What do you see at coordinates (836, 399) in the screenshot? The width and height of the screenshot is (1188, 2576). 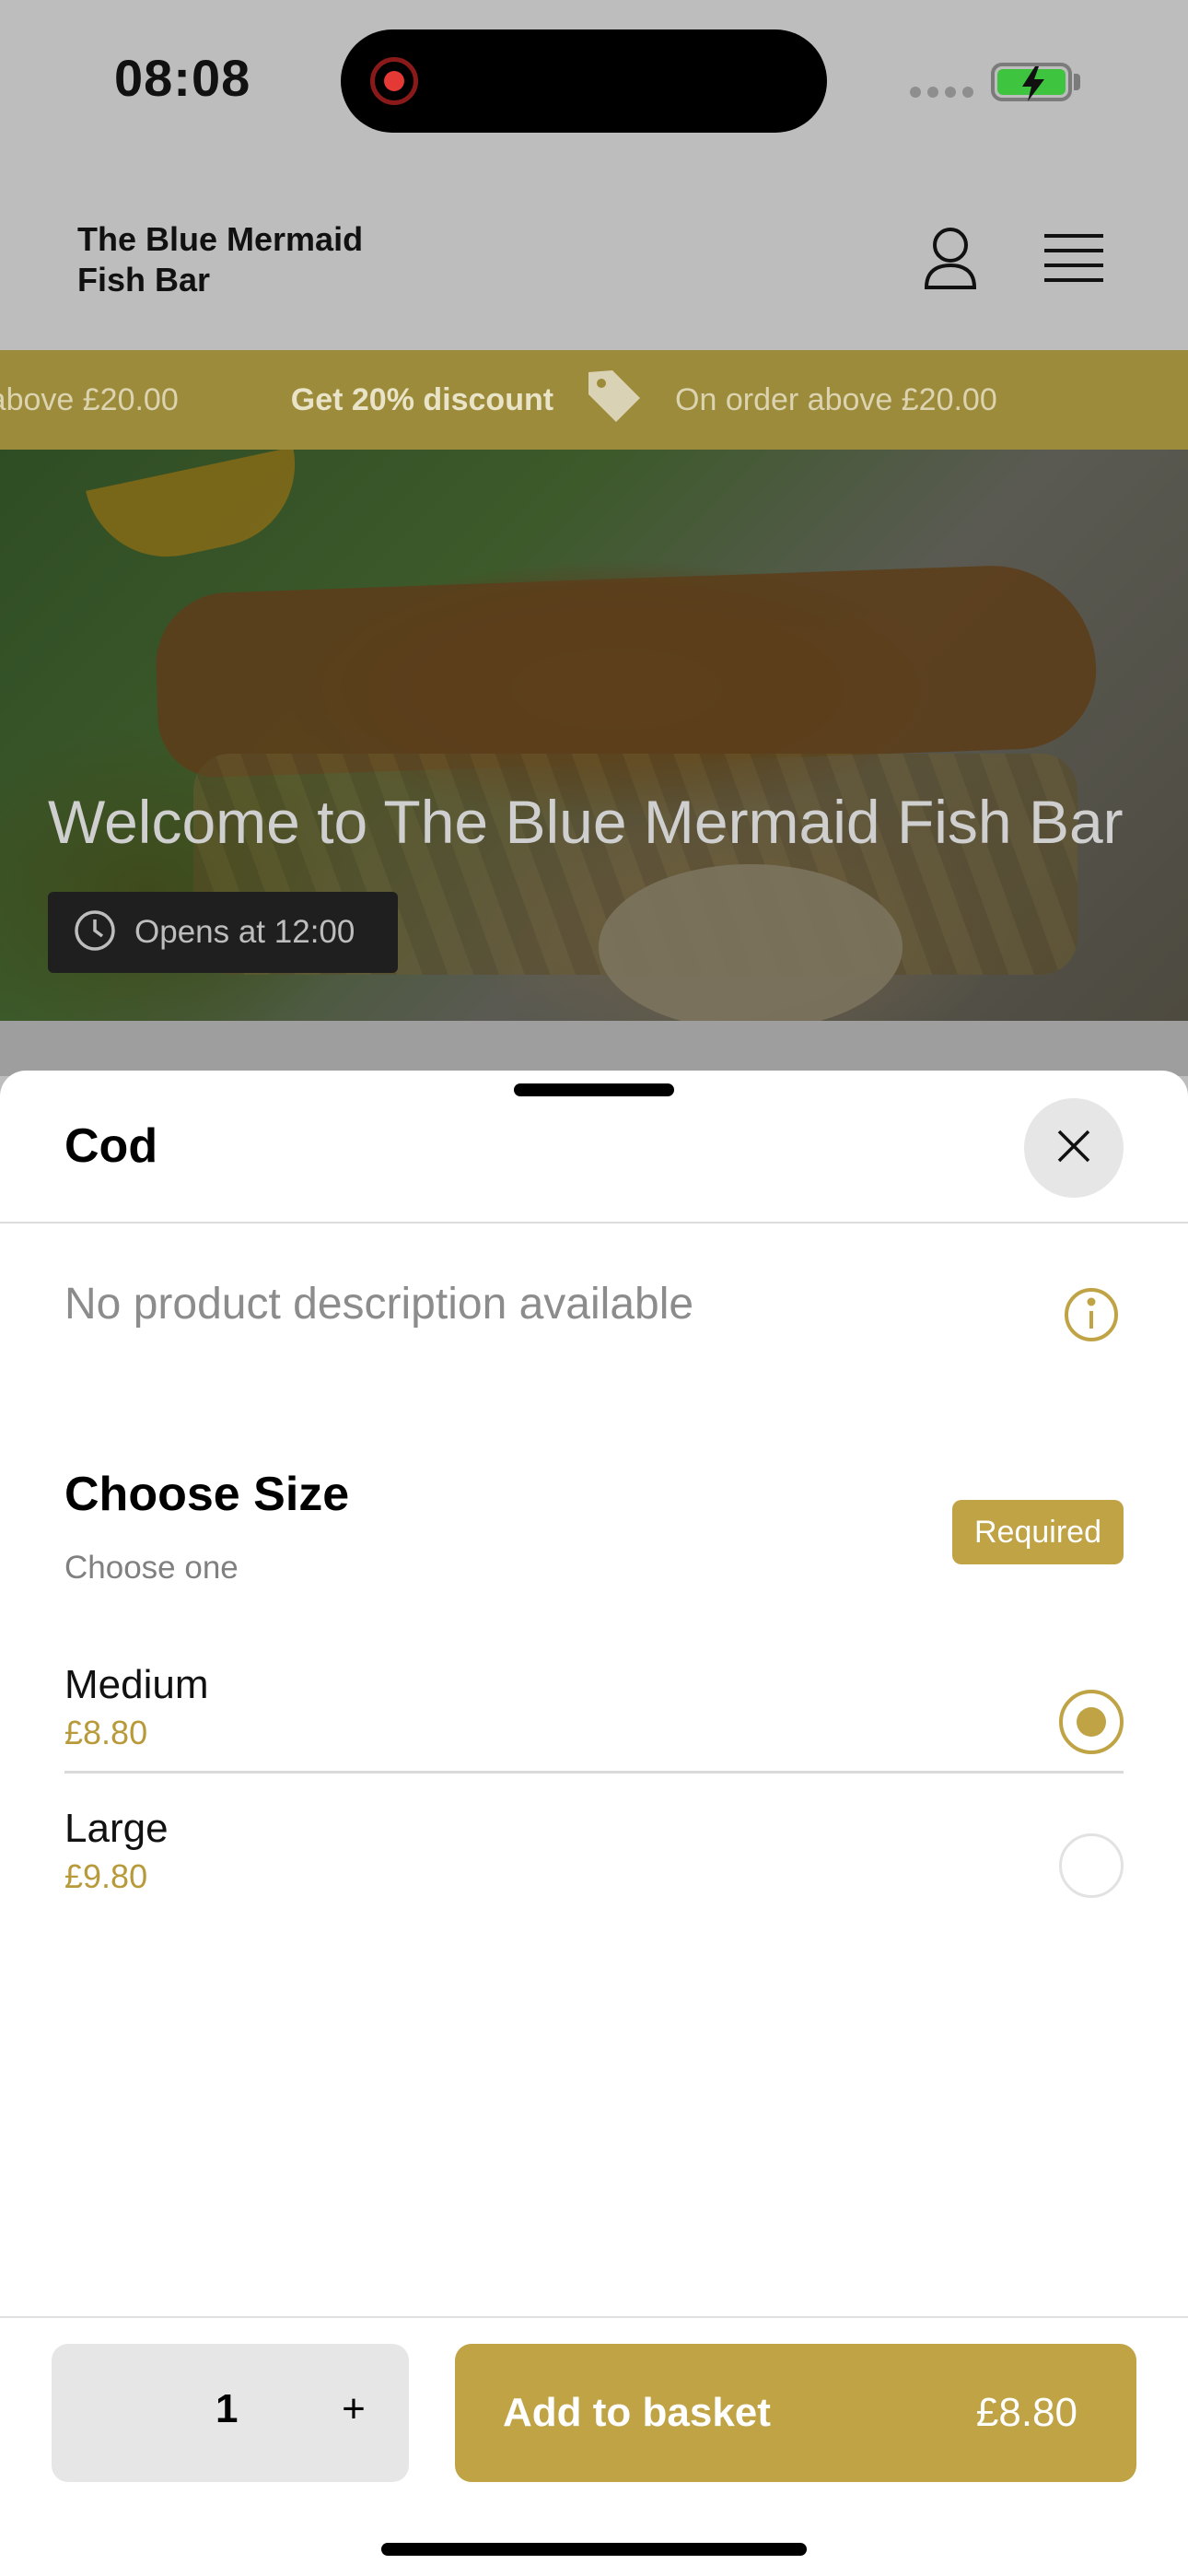 I see `promo-text: On order above £20.00` at bounding box center [836, 399].